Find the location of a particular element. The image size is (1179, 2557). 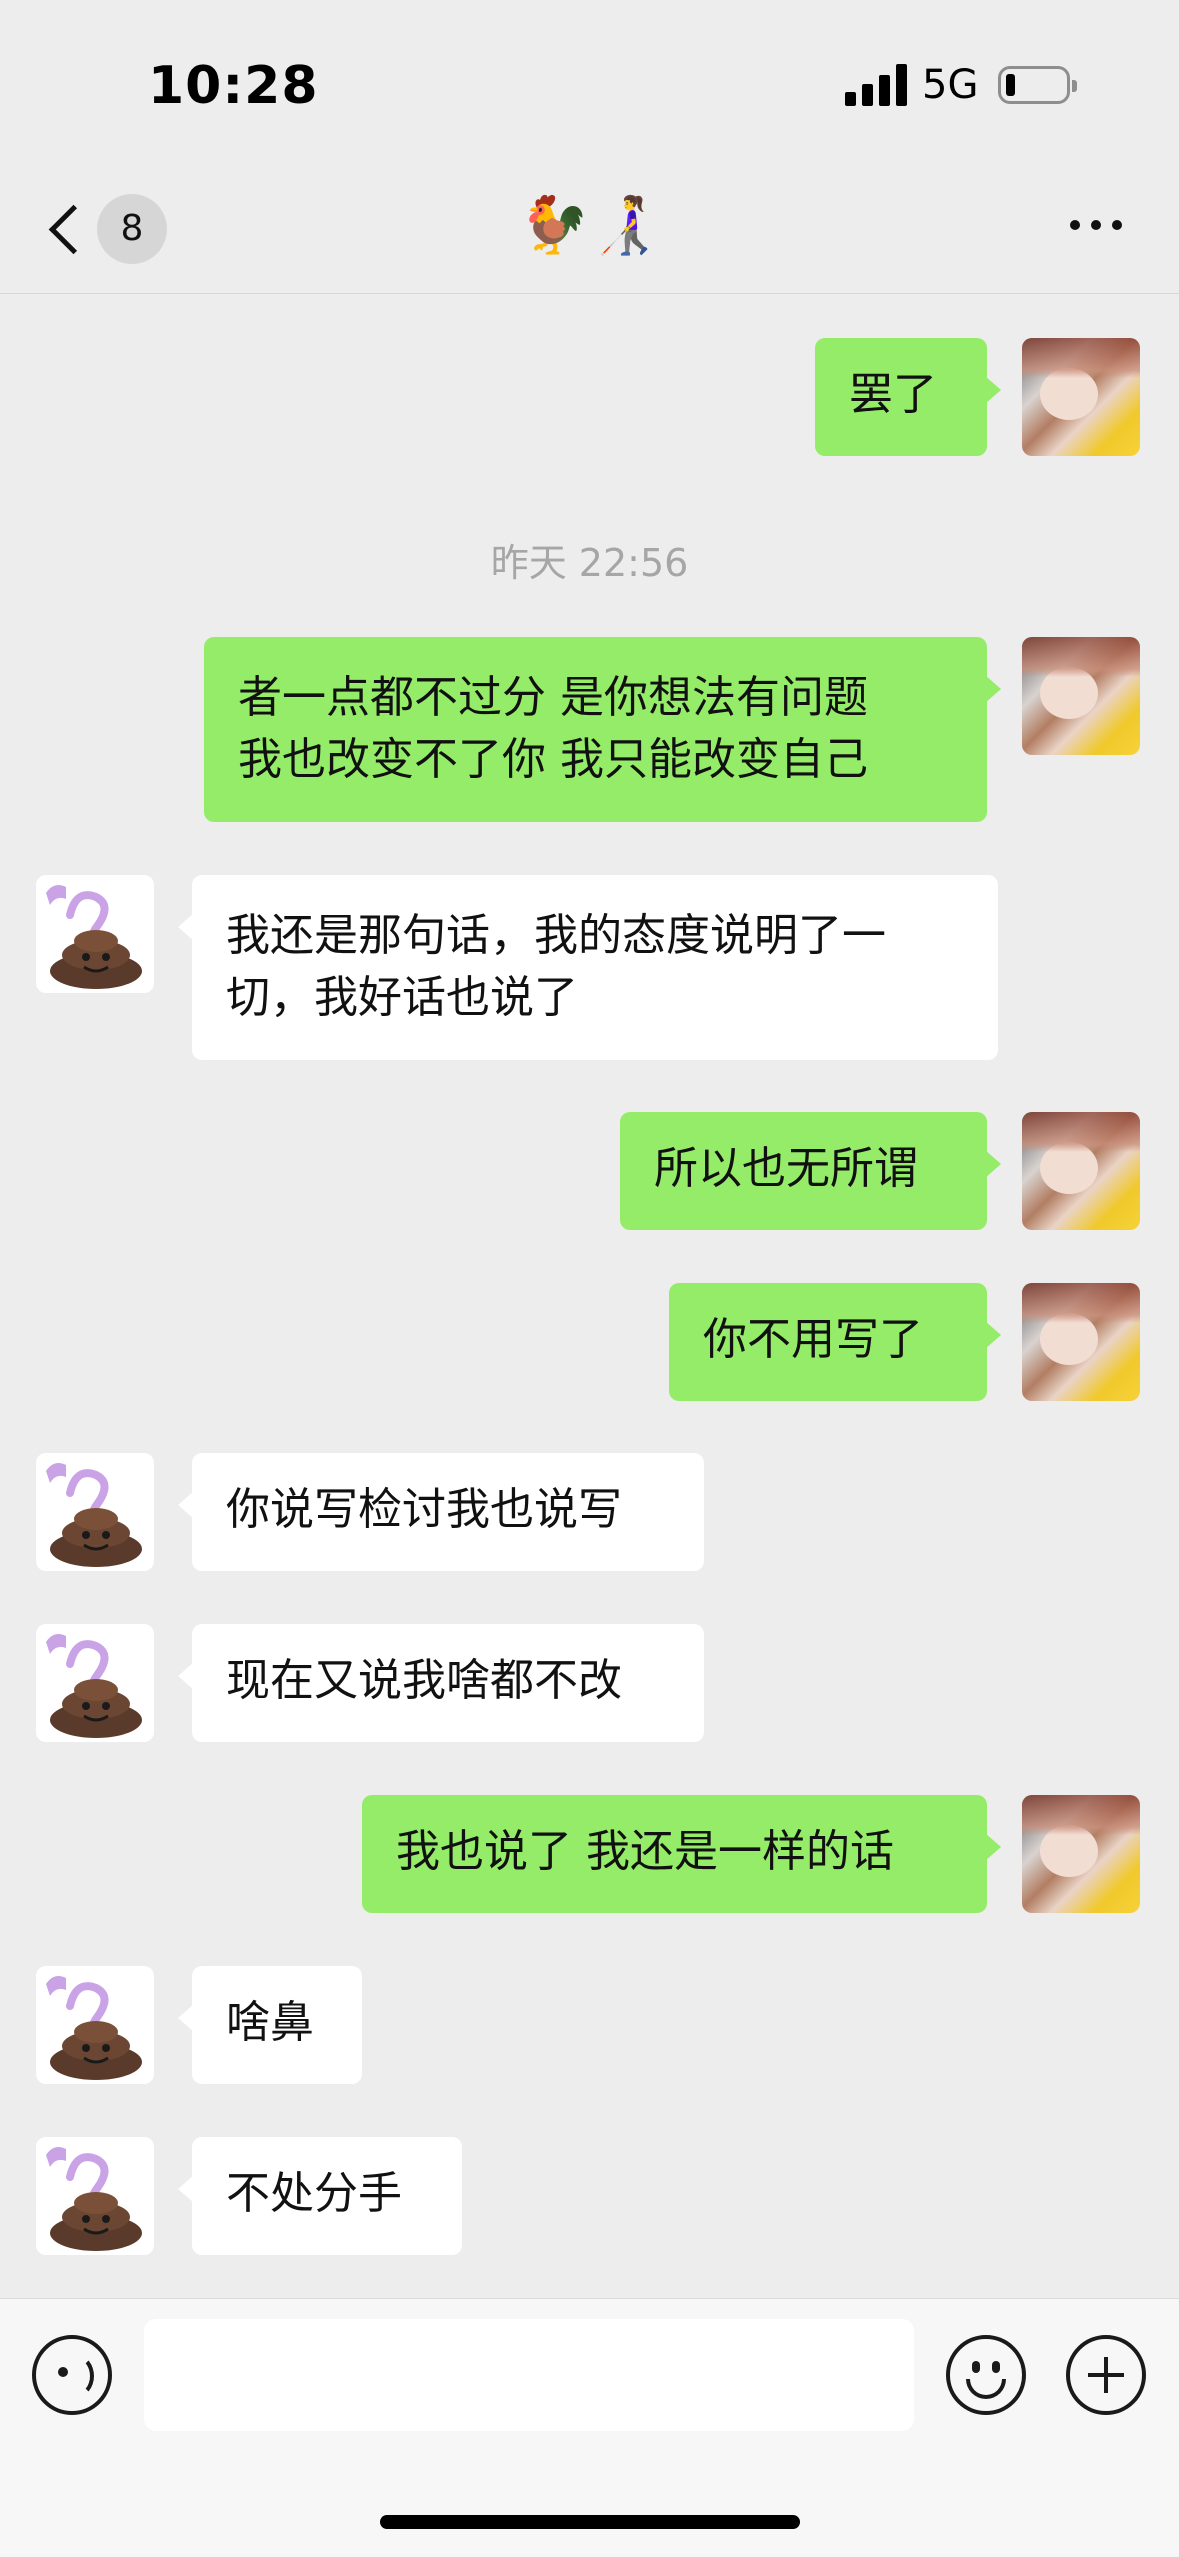

status-bar: 10:28 5G is located at coordinates (589, 85).